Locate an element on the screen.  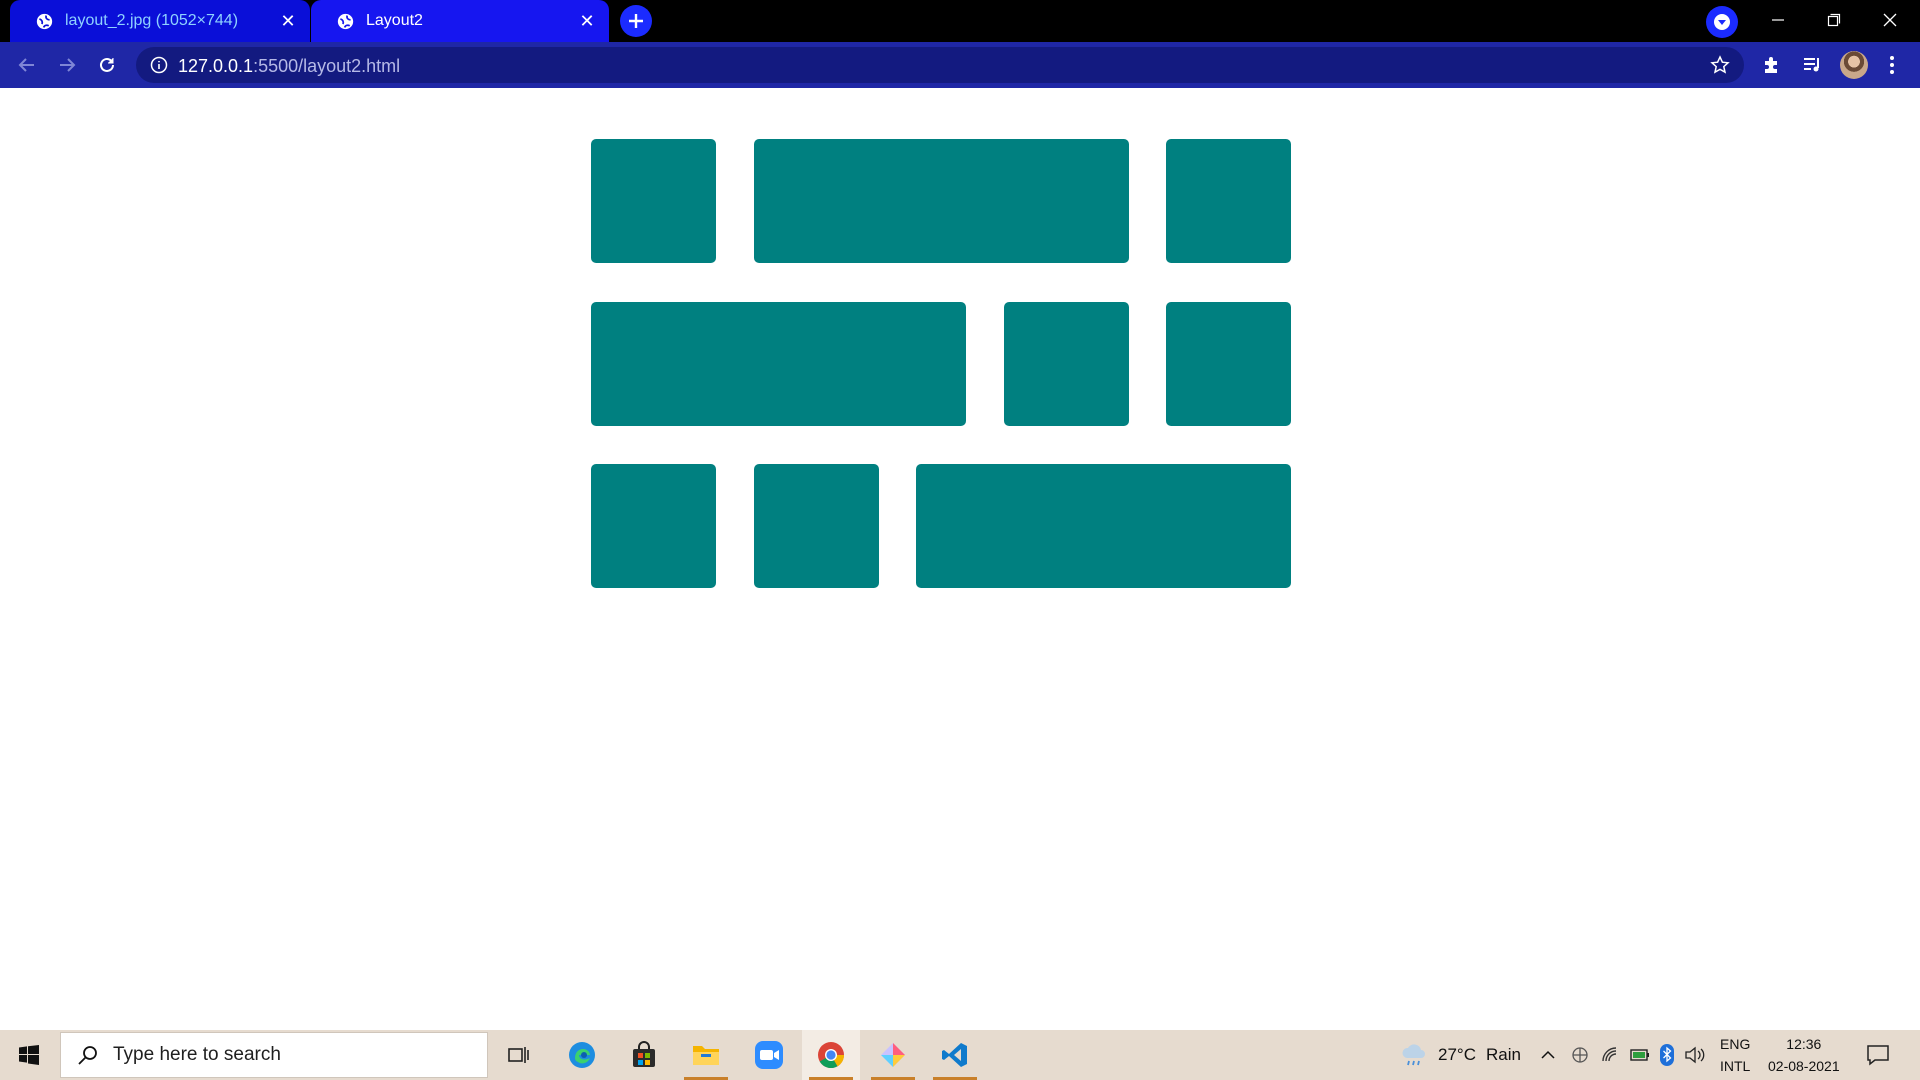
url-text: 127.0.0.1:5500/layout2.html is located at coordinates (289, 66).